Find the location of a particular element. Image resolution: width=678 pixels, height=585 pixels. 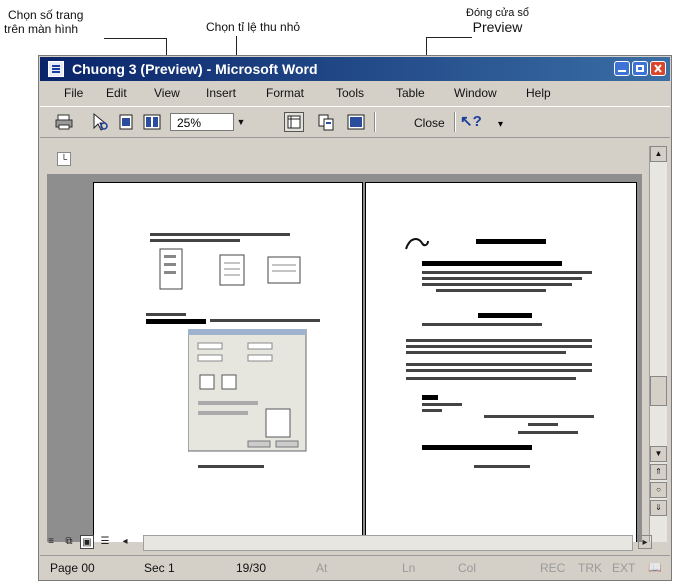

status-page: Page 00 is located at coordinates (72, 568).